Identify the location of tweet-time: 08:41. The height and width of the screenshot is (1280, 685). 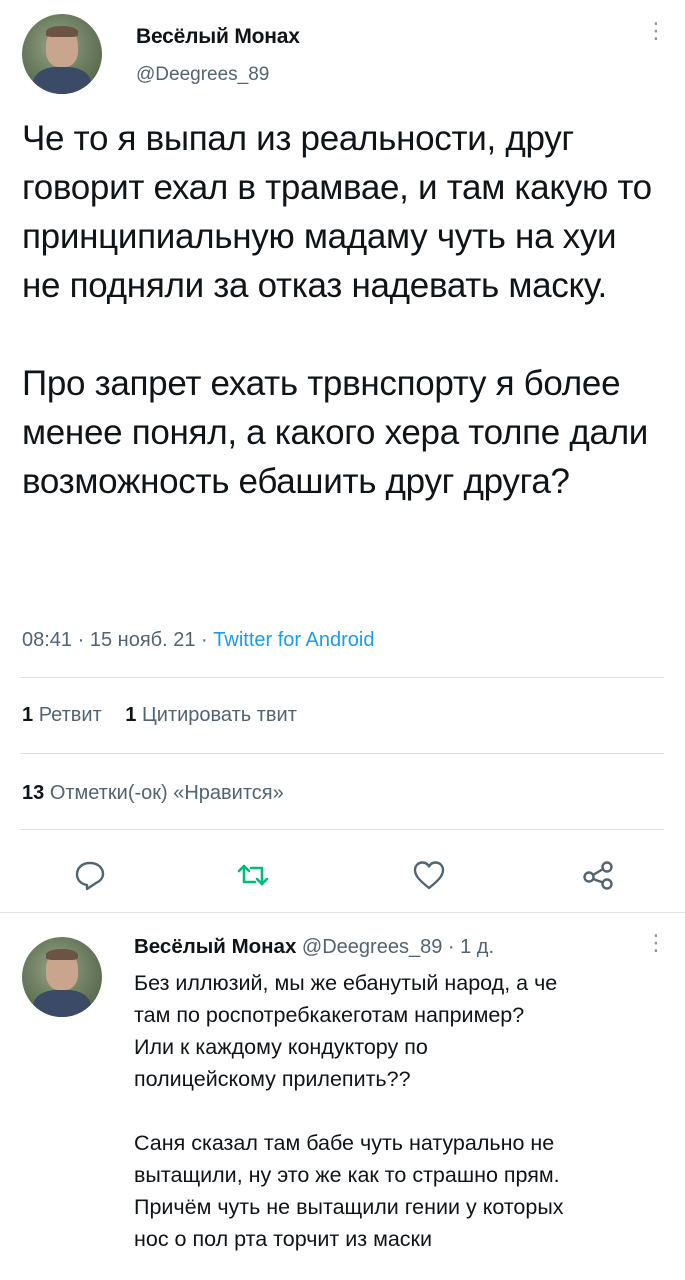
(47, 640).